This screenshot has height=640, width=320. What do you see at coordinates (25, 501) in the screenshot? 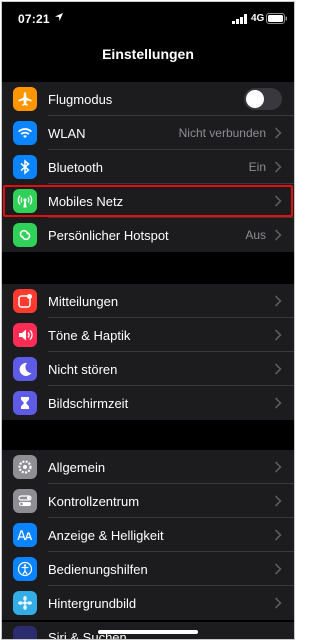
I see `toggles-icon` at bounding box center [25, 501].